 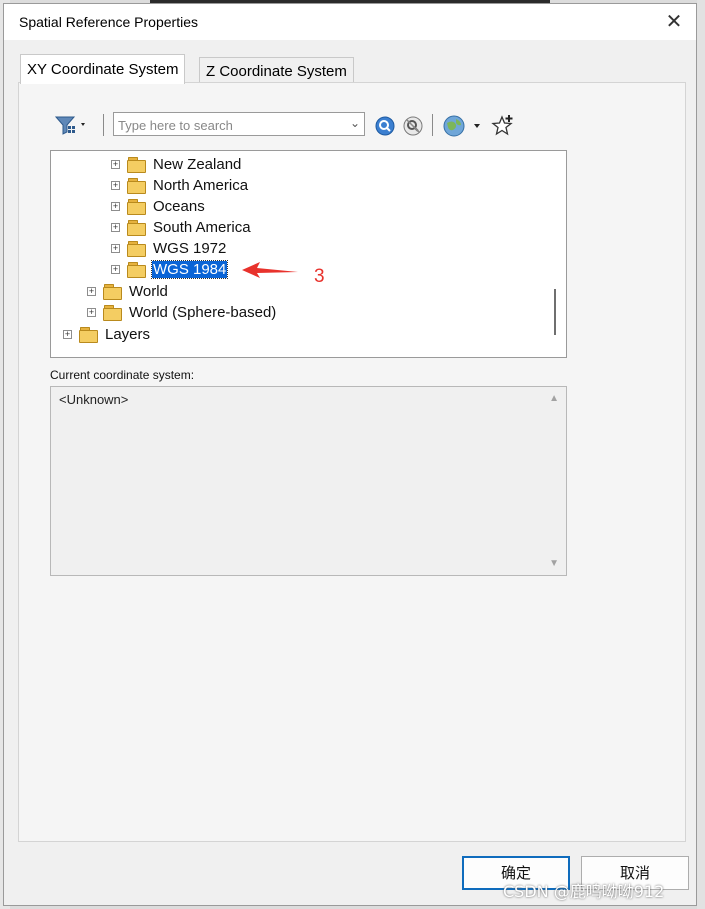 I want to click on scroll-up-icon: ▲, so click(x=554, y=398).